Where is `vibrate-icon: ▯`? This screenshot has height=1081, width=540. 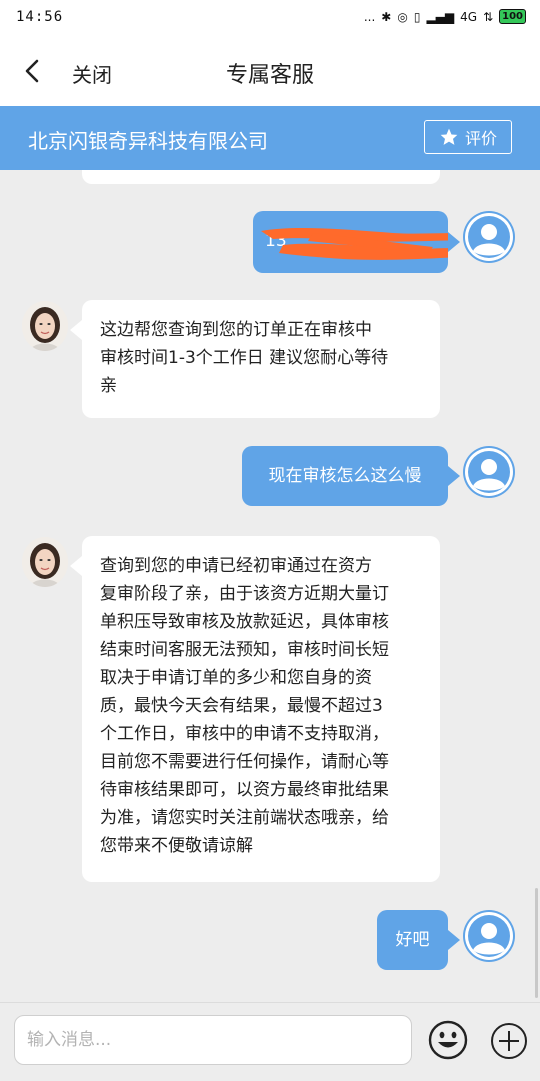
vibrate-icon: ▯ is located at coordinates (417, 16).